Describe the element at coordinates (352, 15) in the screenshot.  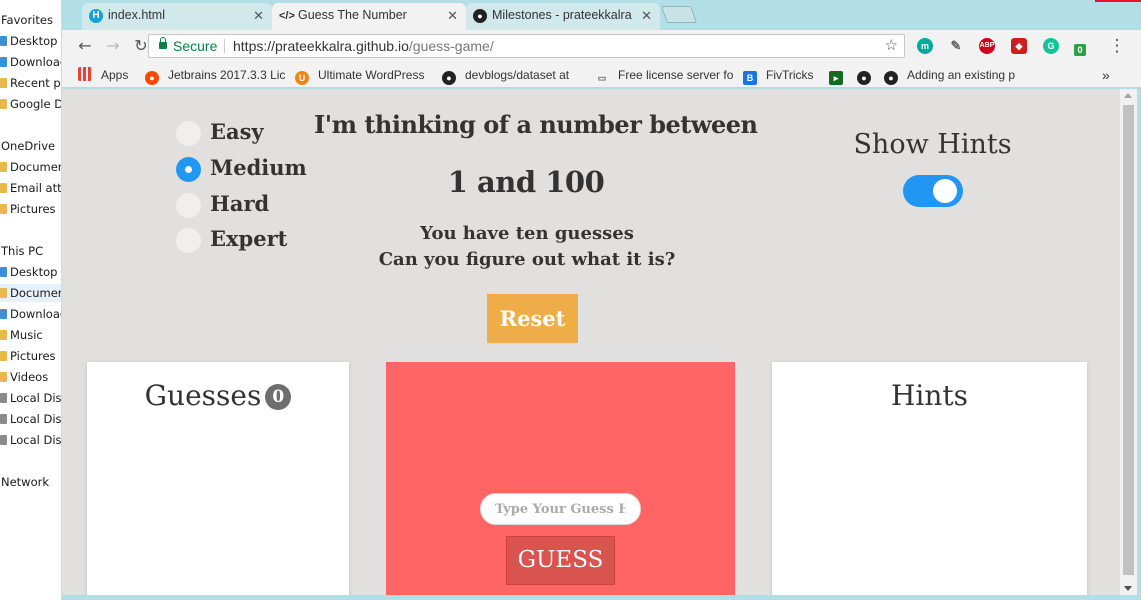
I see `tab-title: Guess The Number` at that location.